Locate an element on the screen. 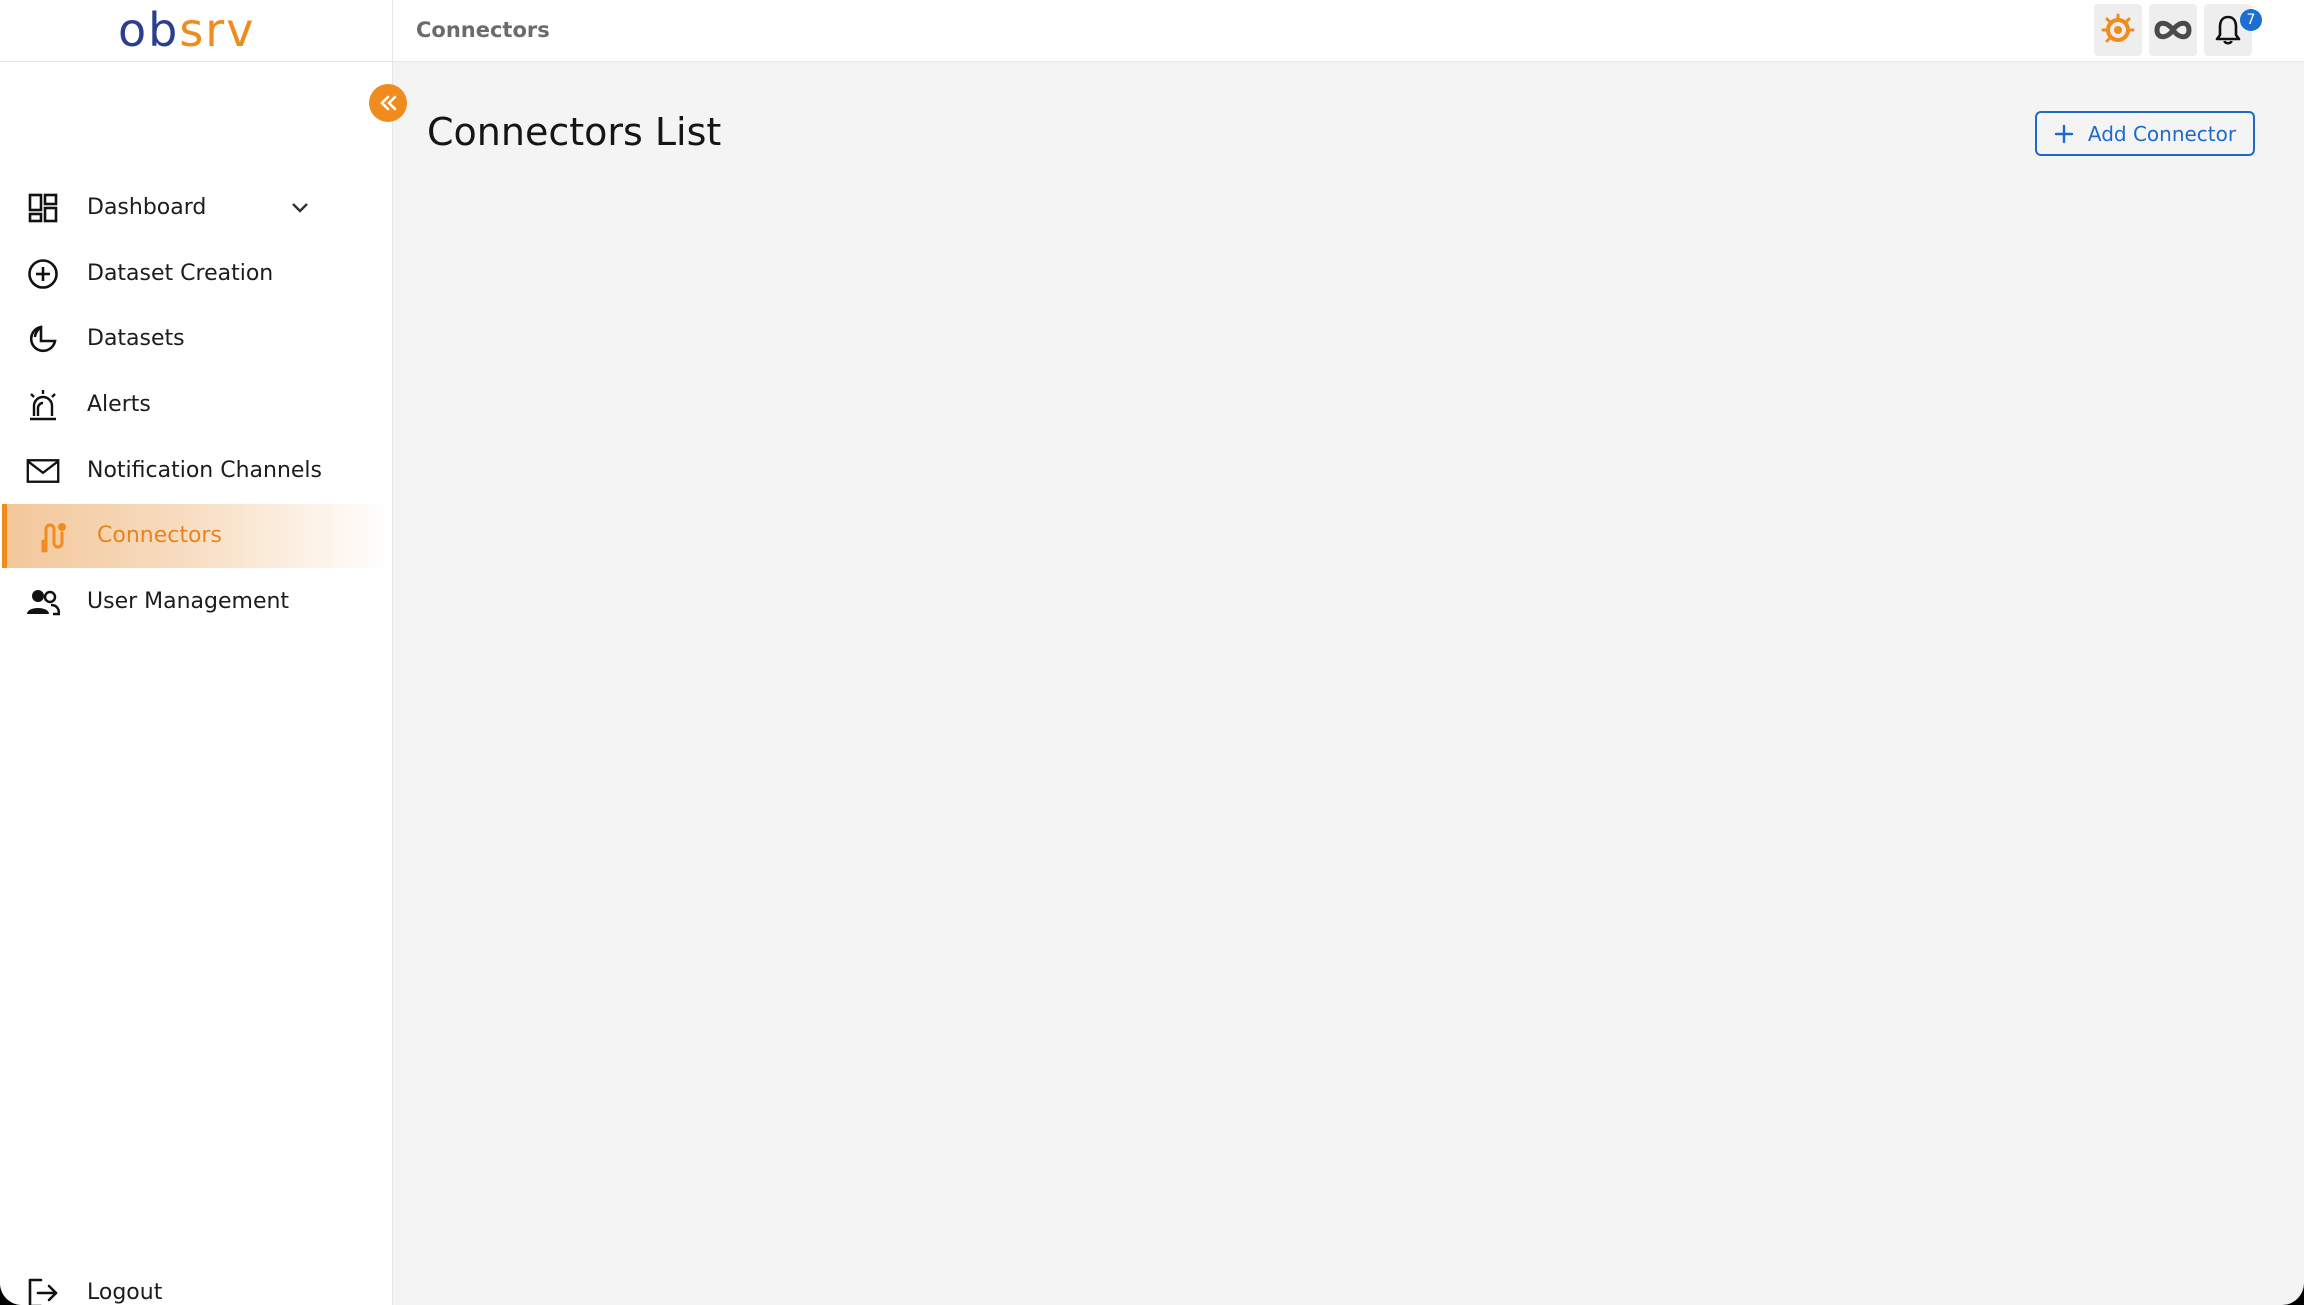 This screenshot has width=2304, height=1305. logo-text-part2: srv is located at coordinates (217, 30).